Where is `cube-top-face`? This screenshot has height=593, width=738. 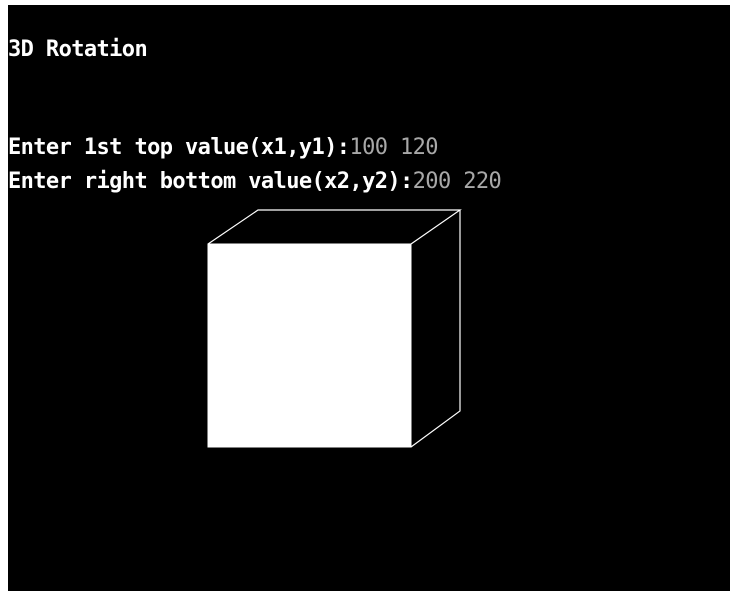
cube-top-face is located at coordinates (334, 227).